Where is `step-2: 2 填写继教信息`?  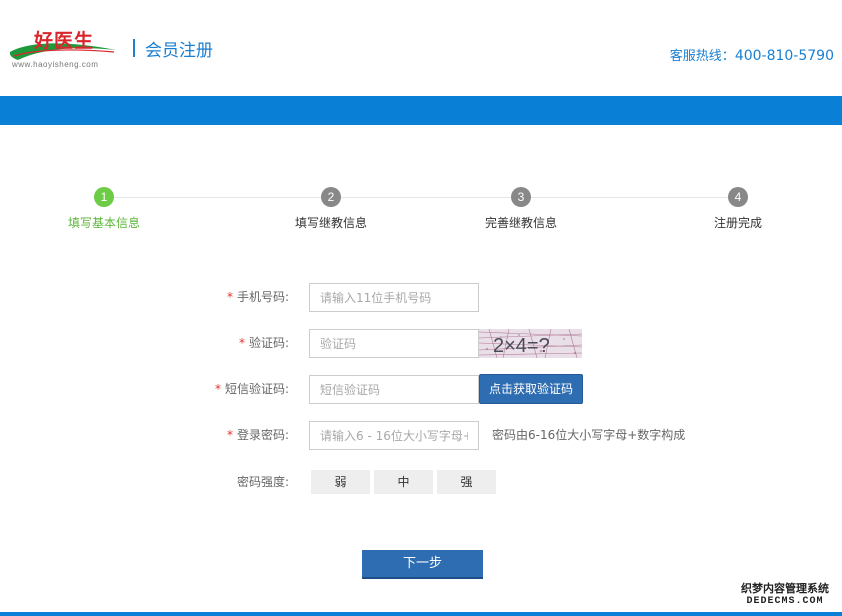 step-2: 2 填写继教信息 is located at coordinates (331, 209).